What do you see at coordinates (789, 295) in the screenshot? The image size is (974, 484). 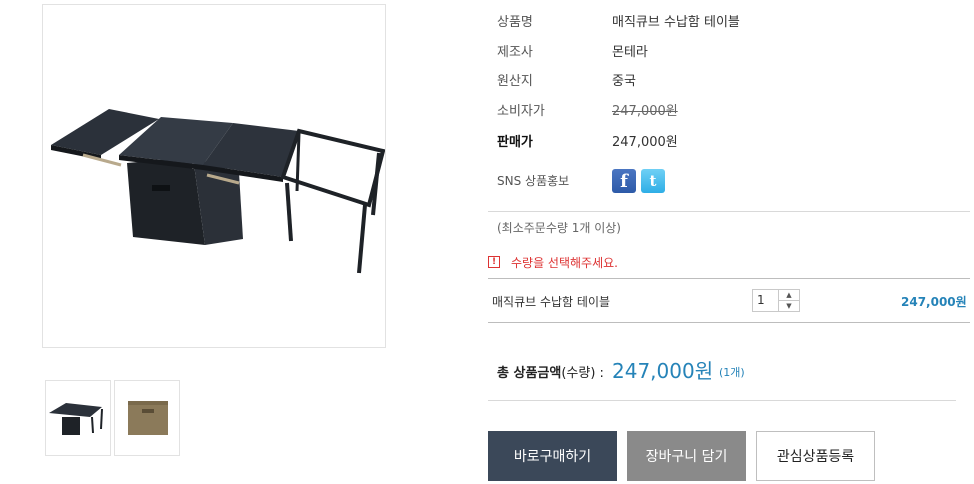 I see `quantity-up-icon: ▲` at bounding box center [789, 295].